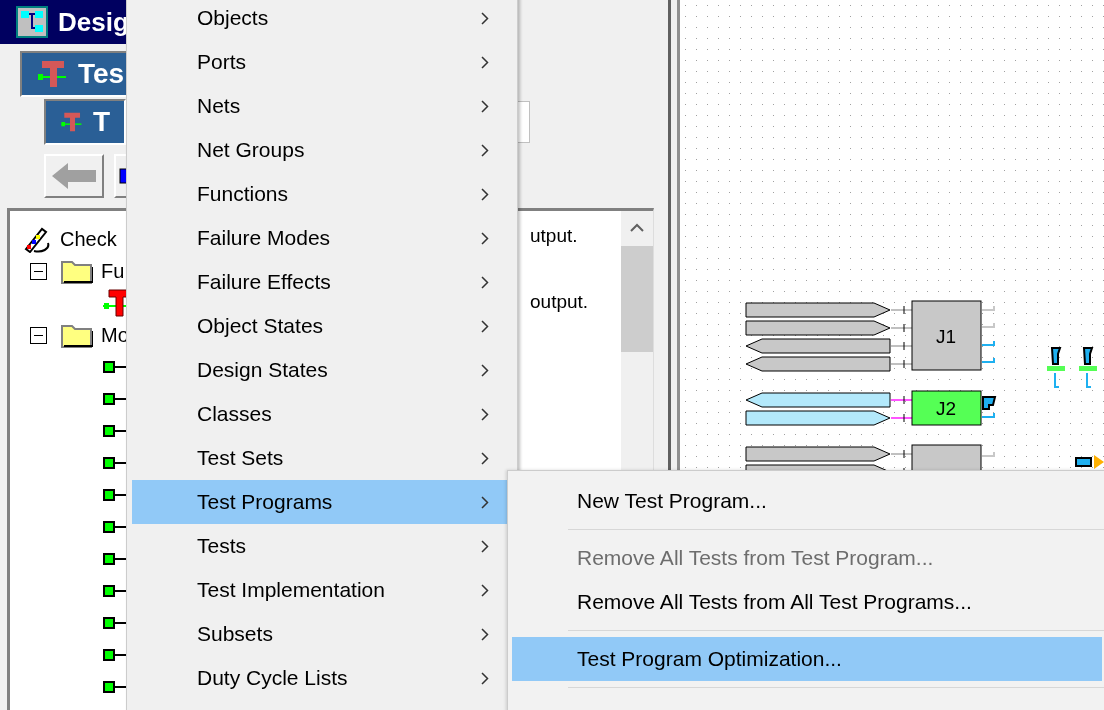 The image size is (1104, 710). I want to click on menu-item: Subsets, so click(321, 634).